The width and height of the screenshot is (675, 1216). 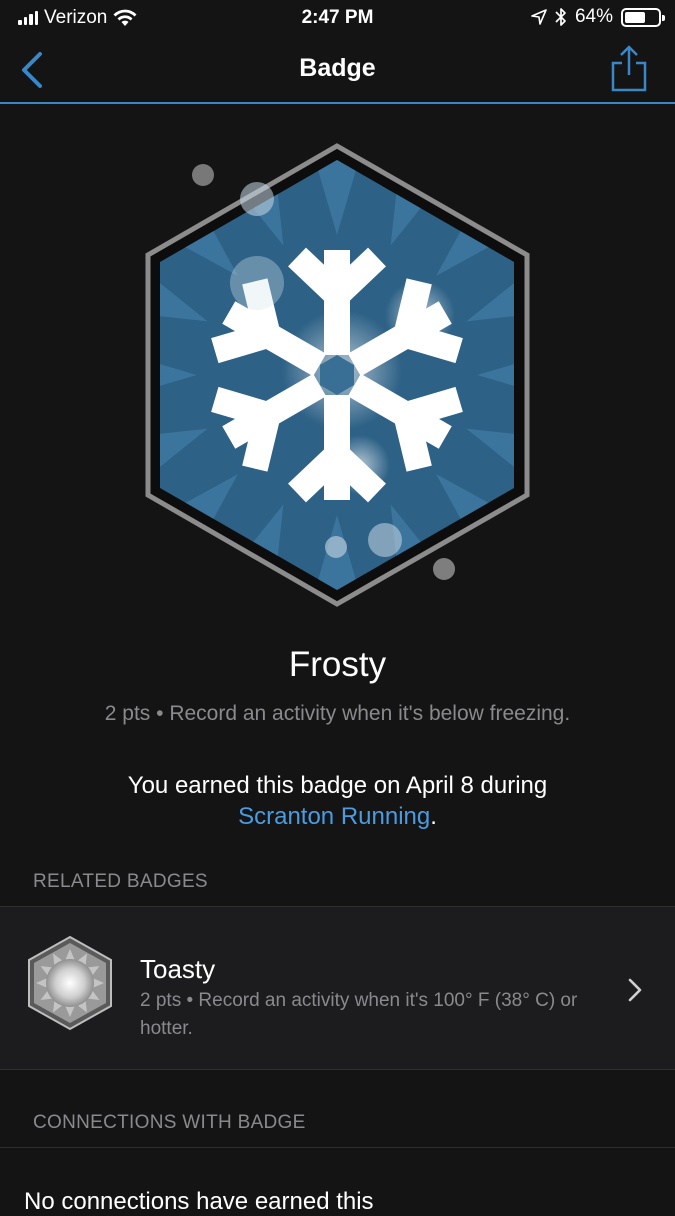 What do you see at coordinates (560, 17) in the screenshot?
I see `bluetooth-icon` at bounding box center [560, 17].